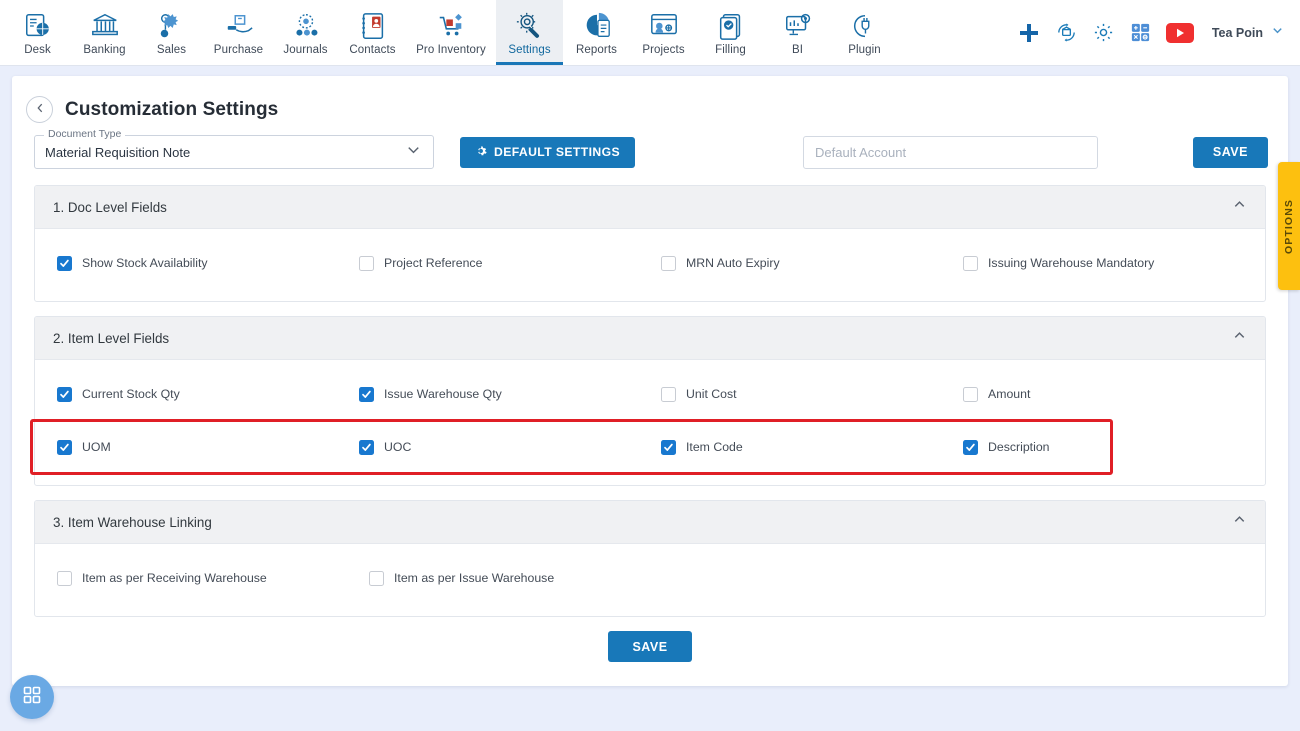 This screenshot has height=731, width=1300. I want to click on card-header: Customization Settings, so click(650, 107).